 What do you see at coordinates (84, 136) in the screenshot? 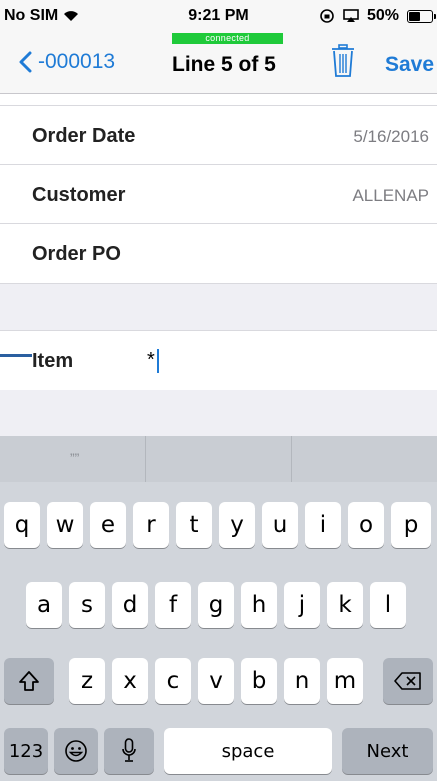
I see `order-date-label: Order Date` at bounding box center [84, 136].